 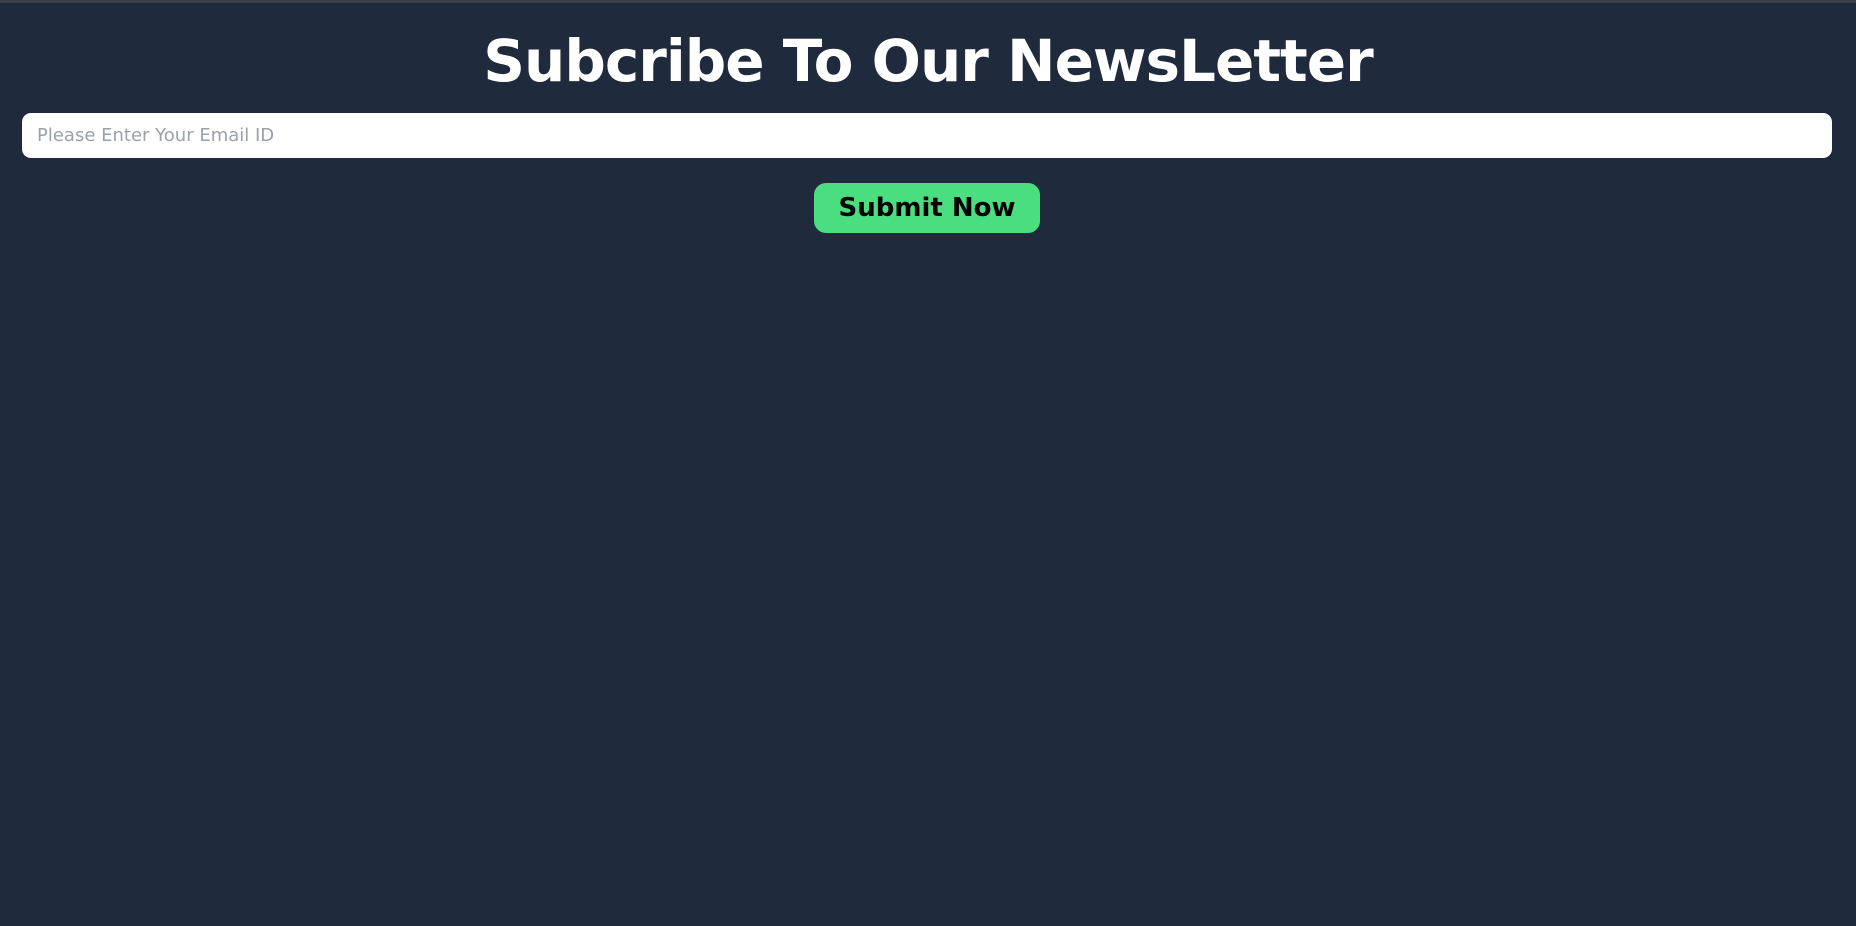 What do you see at coordinates (927, 135) in the screenshot?
I see `email-field` at bounding box center [927, 135].